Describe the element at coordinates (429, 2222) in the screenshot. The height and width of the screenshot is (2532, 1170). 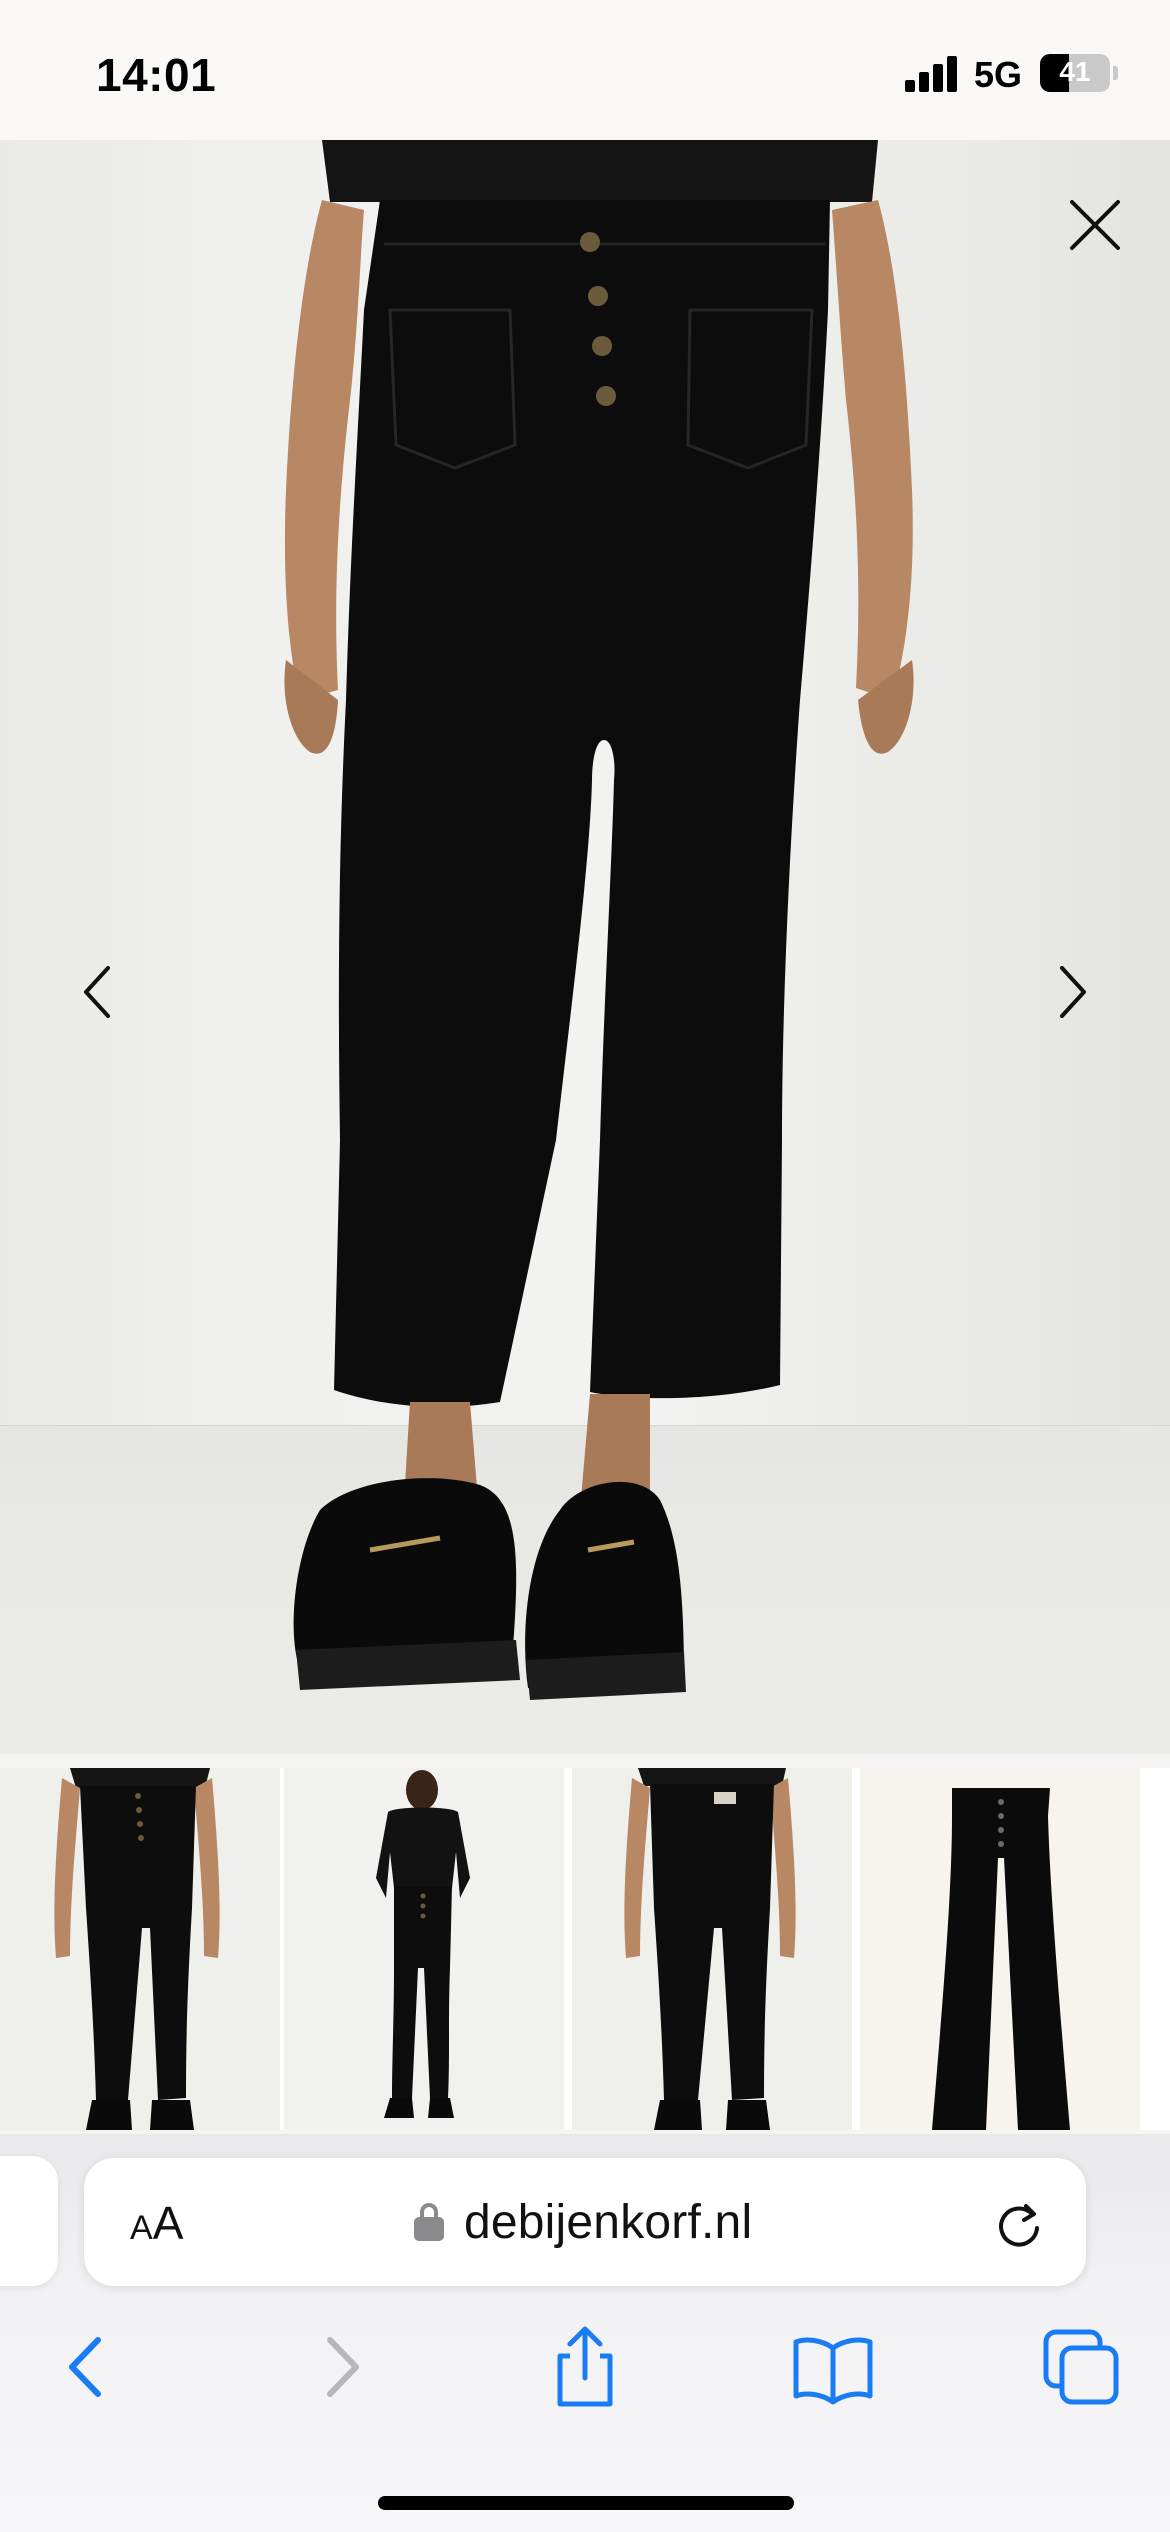
I see `lock-icon` at that location.